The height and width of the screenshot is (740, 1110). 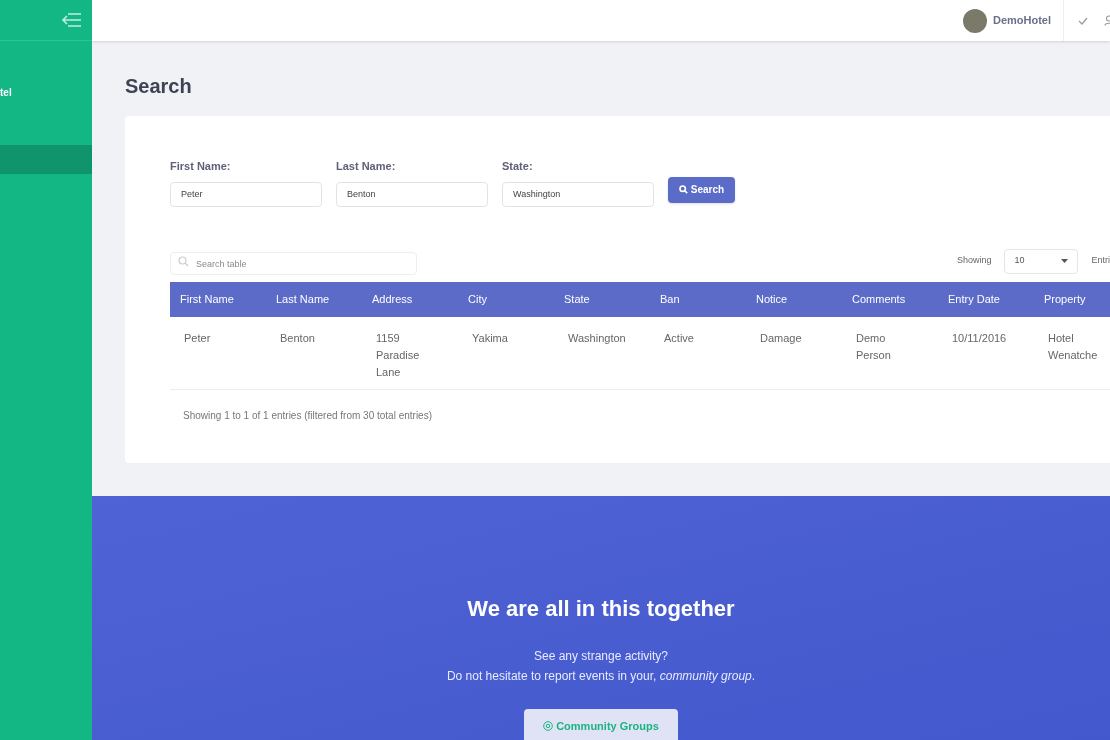 What do you see at coordinates (246, 194) in the screenshot?
I see `input-field: Peter` at bounding box center [246, 194].